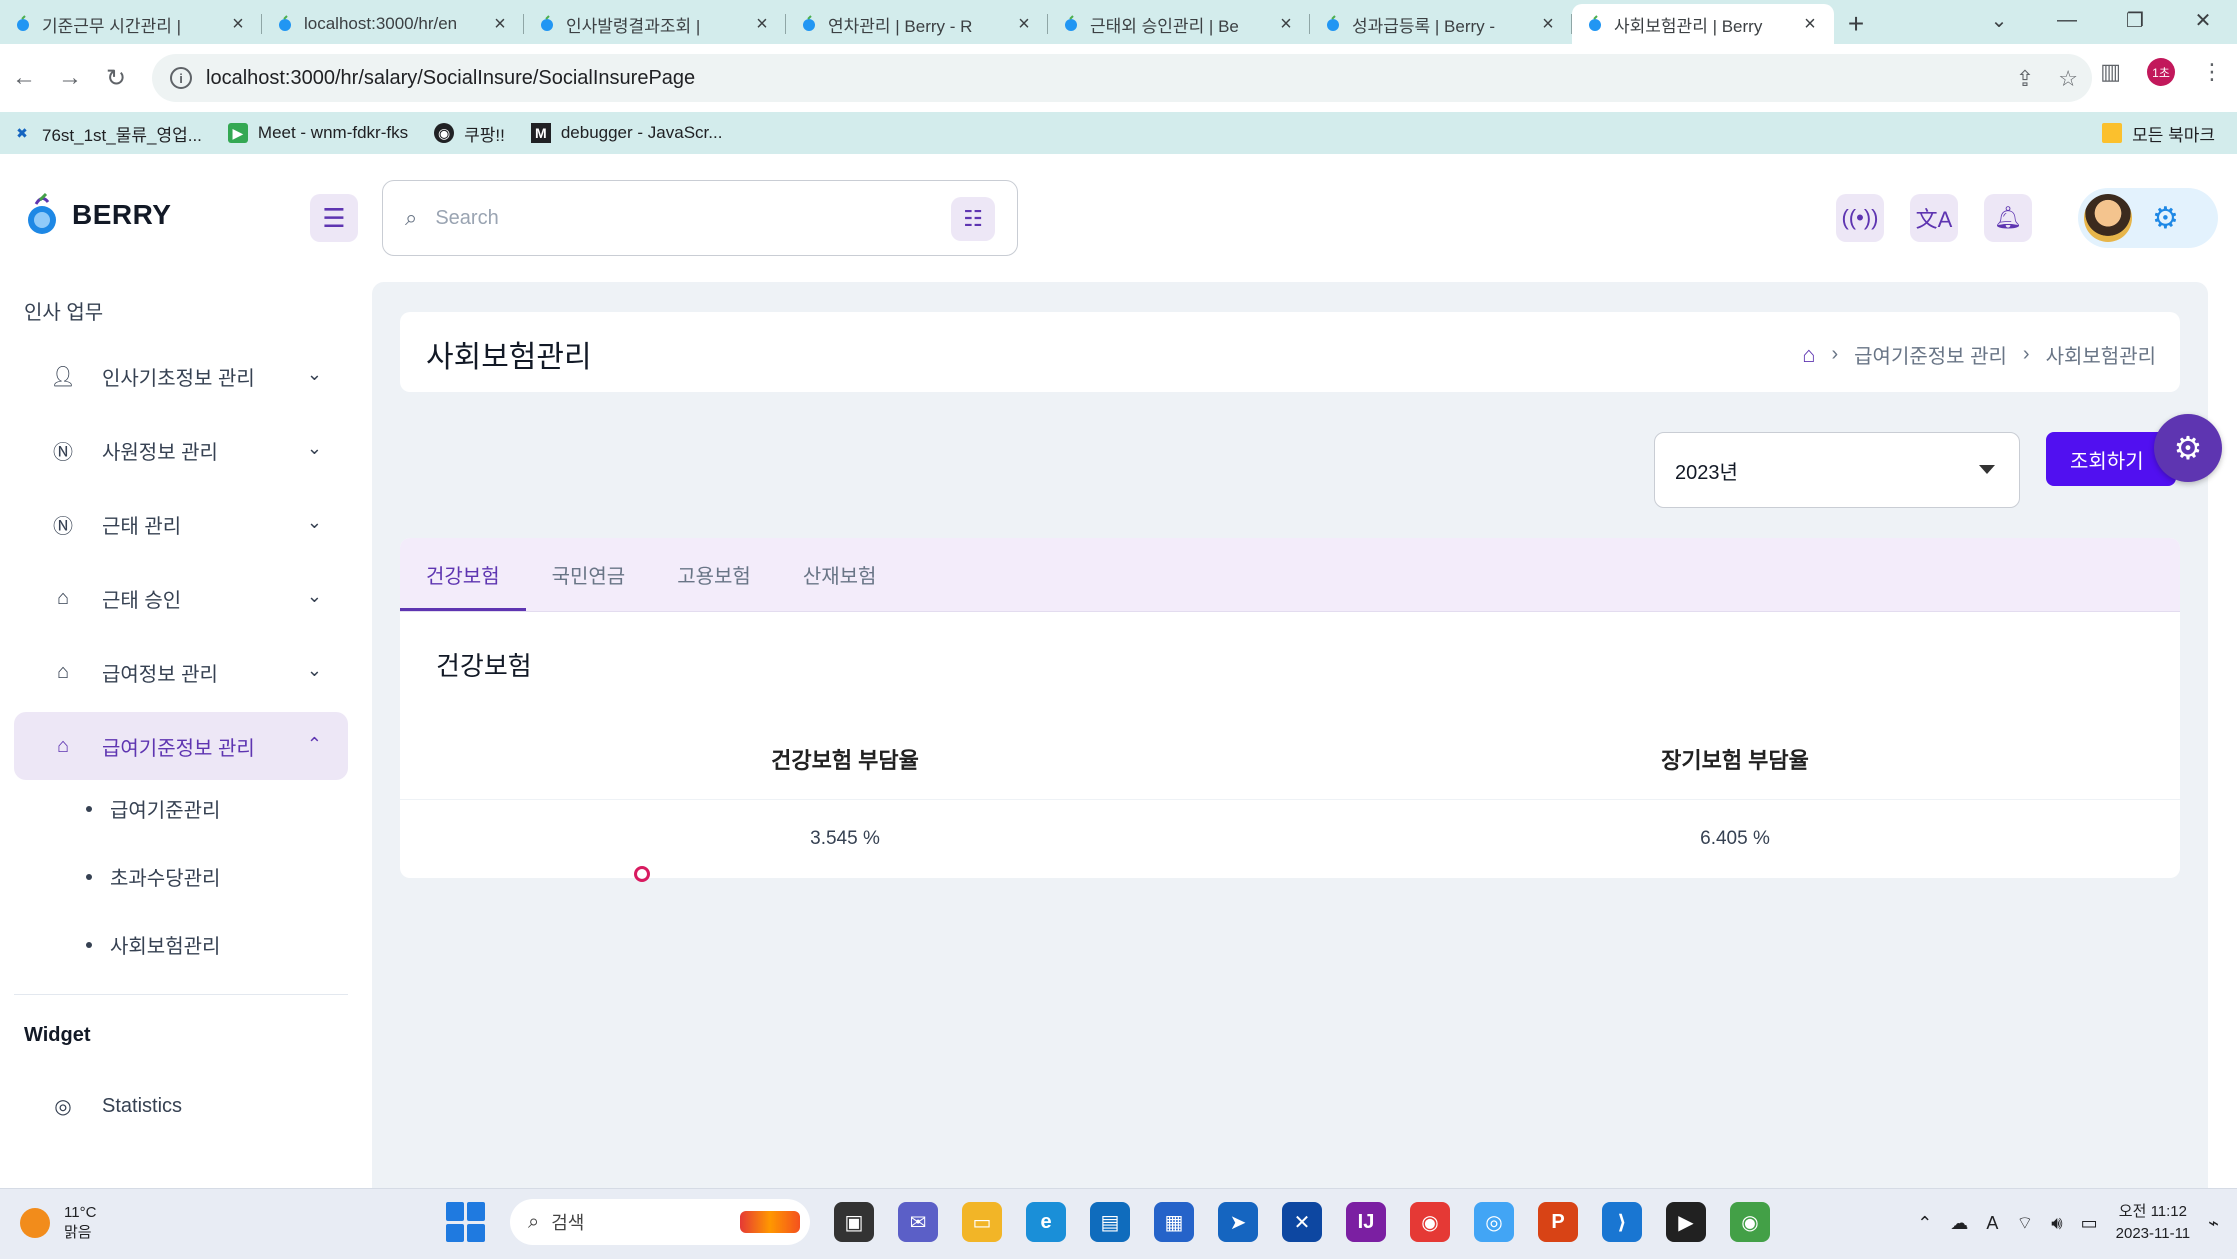  I want to click on chat-icon: ✉, so click(918, 1222).